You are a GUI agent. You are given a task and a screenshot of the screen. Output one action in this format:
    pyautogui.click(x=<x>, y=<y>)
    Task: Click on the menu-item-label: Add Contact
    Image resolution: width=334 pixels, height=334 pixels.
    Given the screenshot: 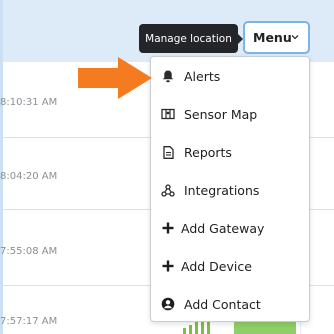 What is the action you would take?
    pyautogui.click(x=222, y=304)
    